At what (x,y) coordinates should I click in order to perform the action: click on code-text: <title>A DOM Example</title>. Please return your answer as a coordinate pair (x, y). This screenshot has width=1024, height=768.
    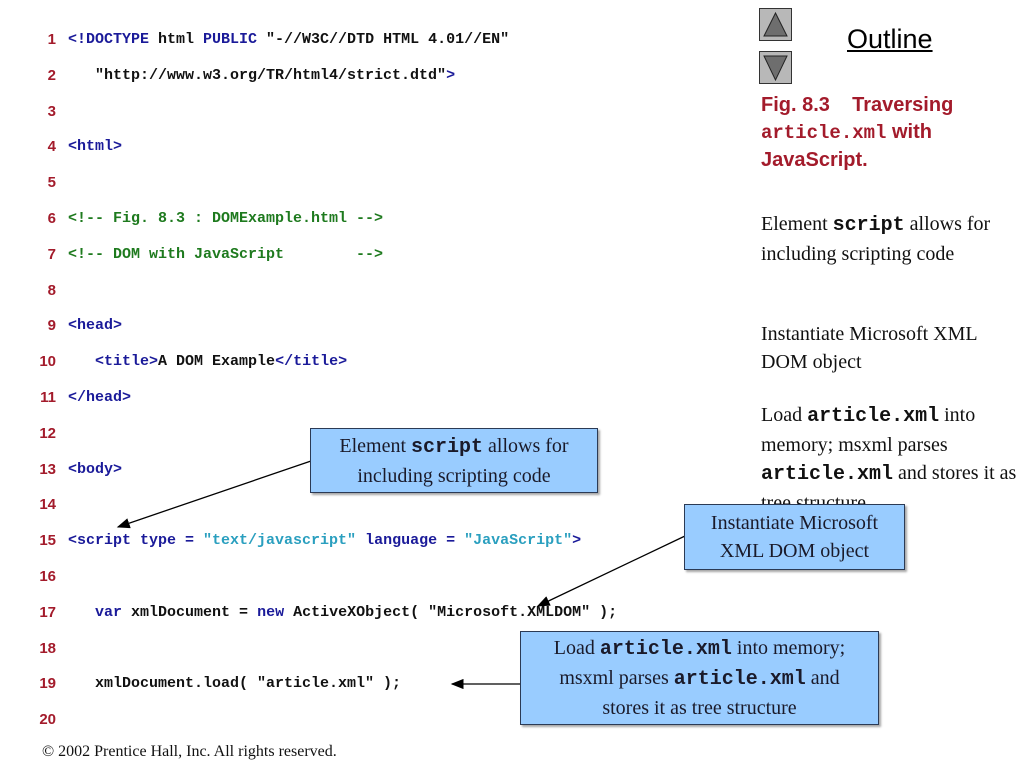
    Looking at the image, I should click on (207, 362).